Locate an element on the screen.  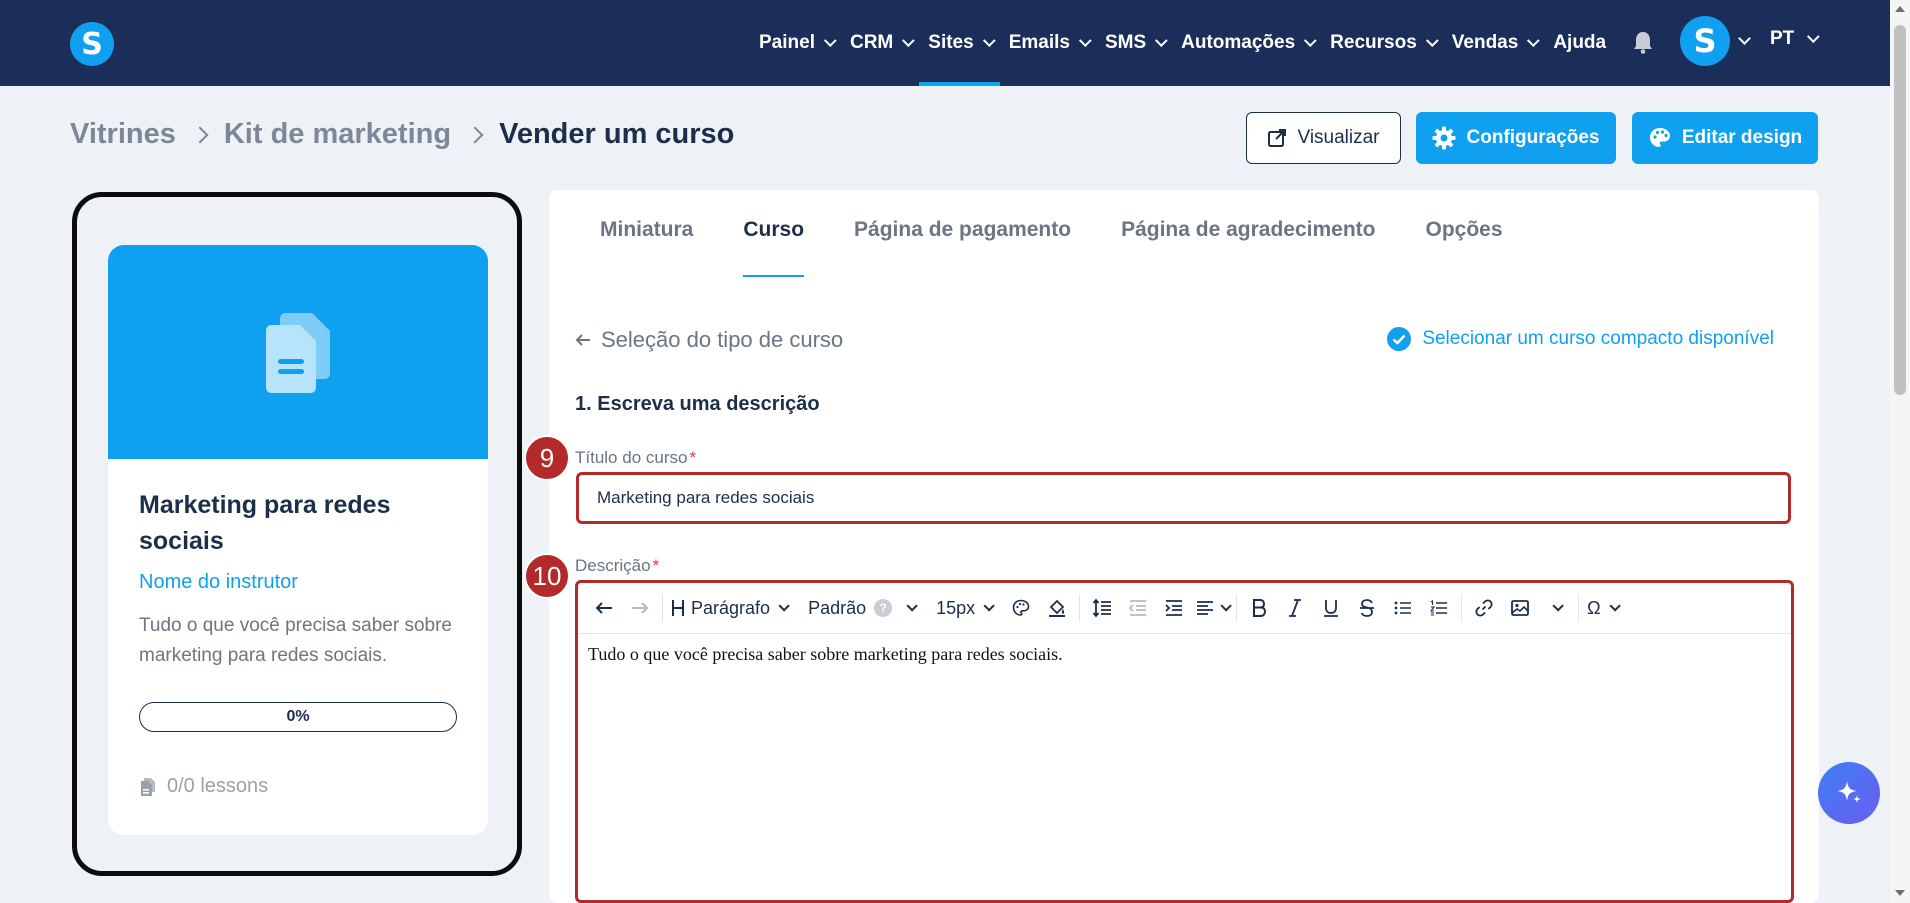
undo-arrow-icon is located at coordinates (603, 608).